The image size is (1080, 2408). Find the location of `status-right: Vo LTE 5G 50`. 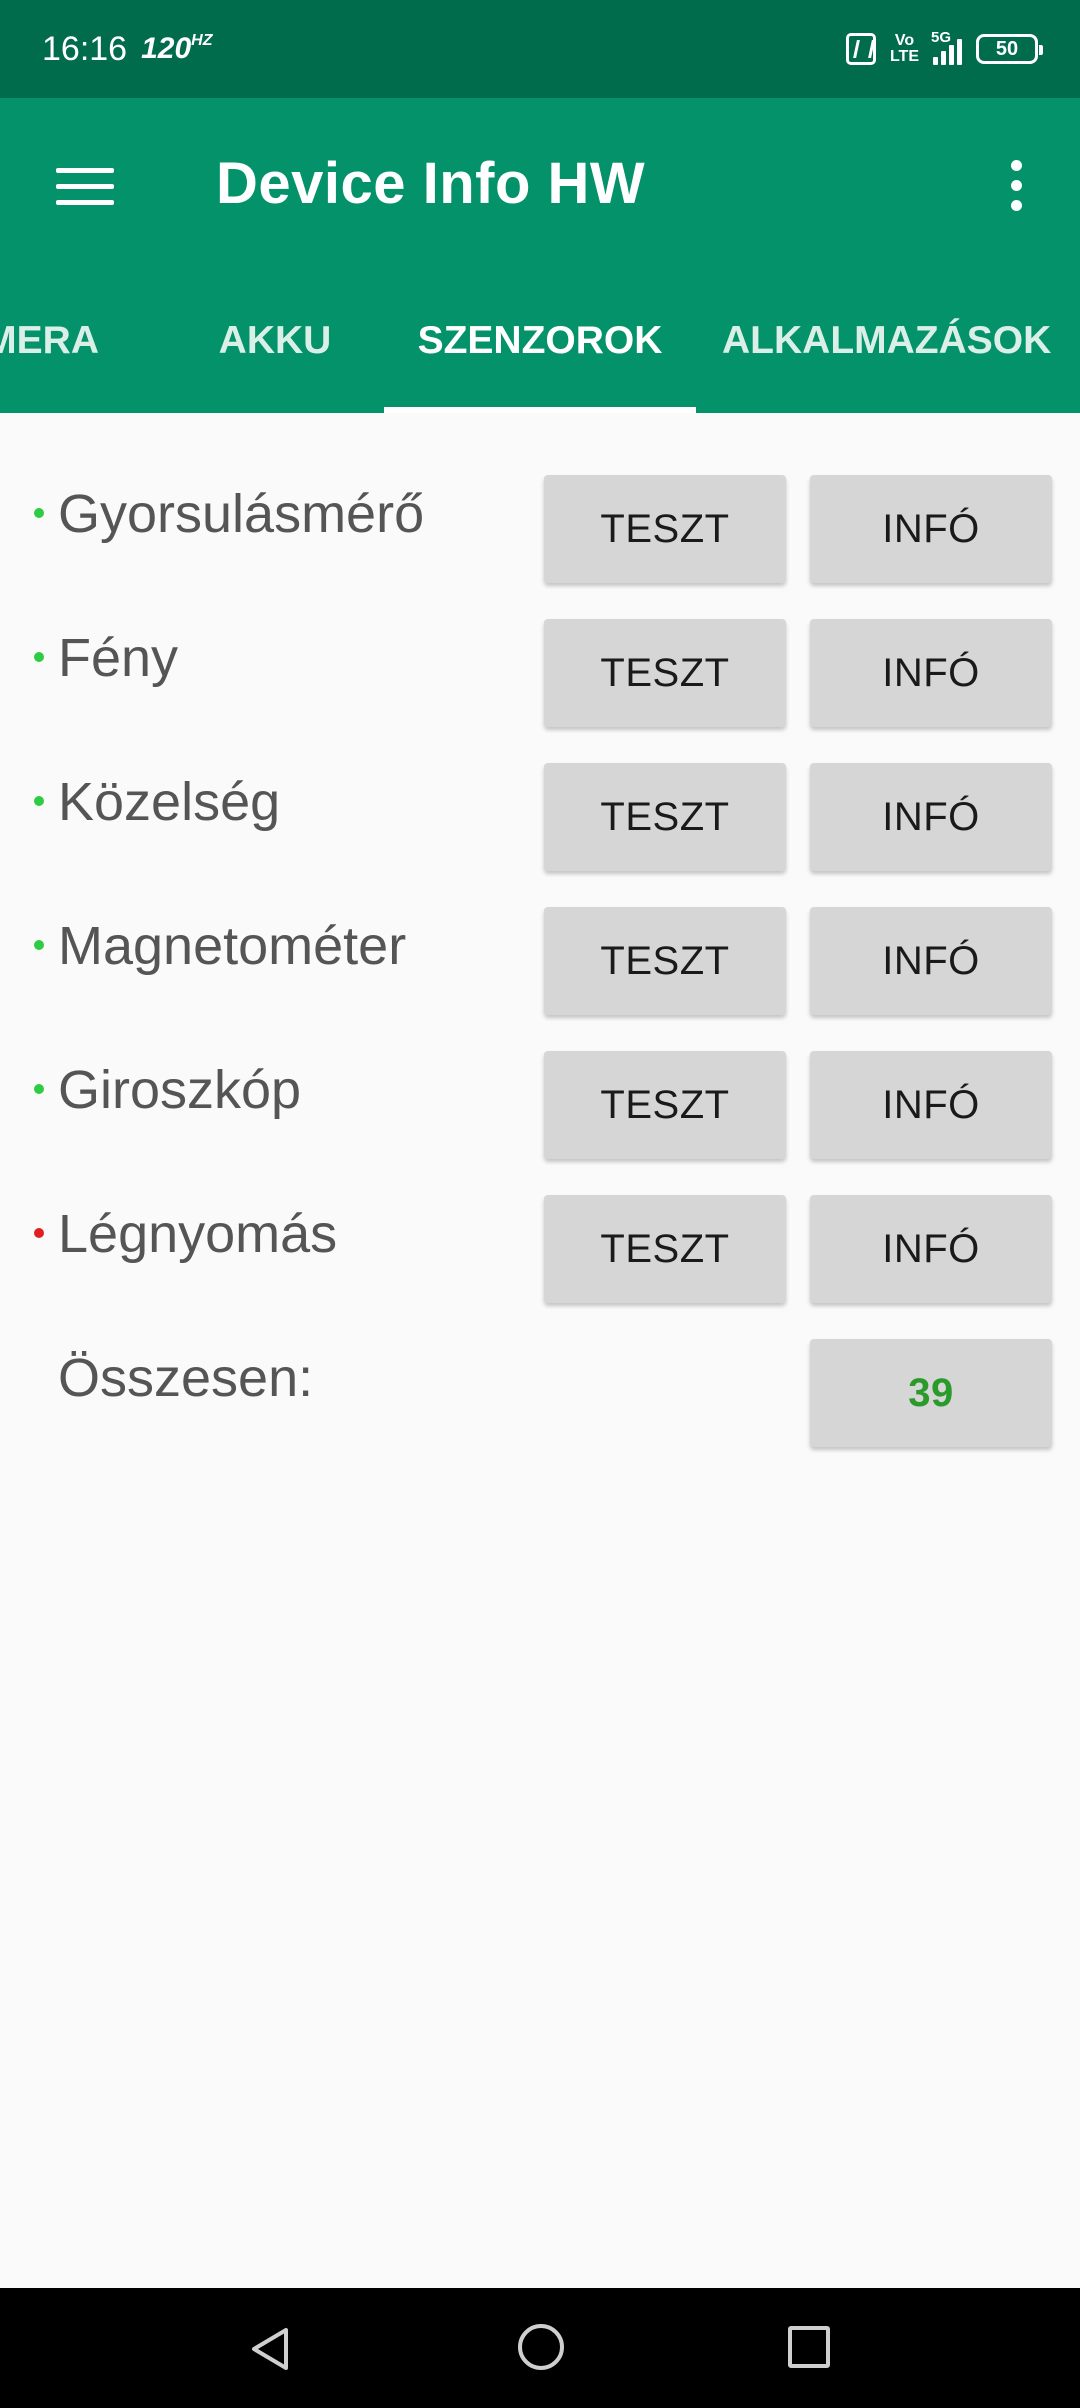

status-right: Vo LTE 5G 50 is located at coordinates (944, 47).